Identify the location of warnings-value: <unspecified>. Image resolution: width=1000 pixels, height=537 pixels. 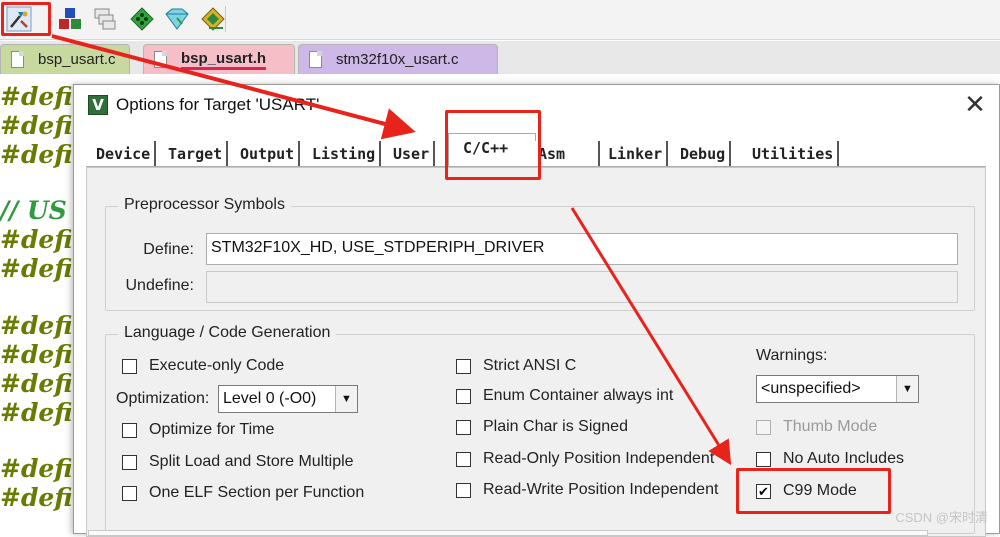
(811, 388).